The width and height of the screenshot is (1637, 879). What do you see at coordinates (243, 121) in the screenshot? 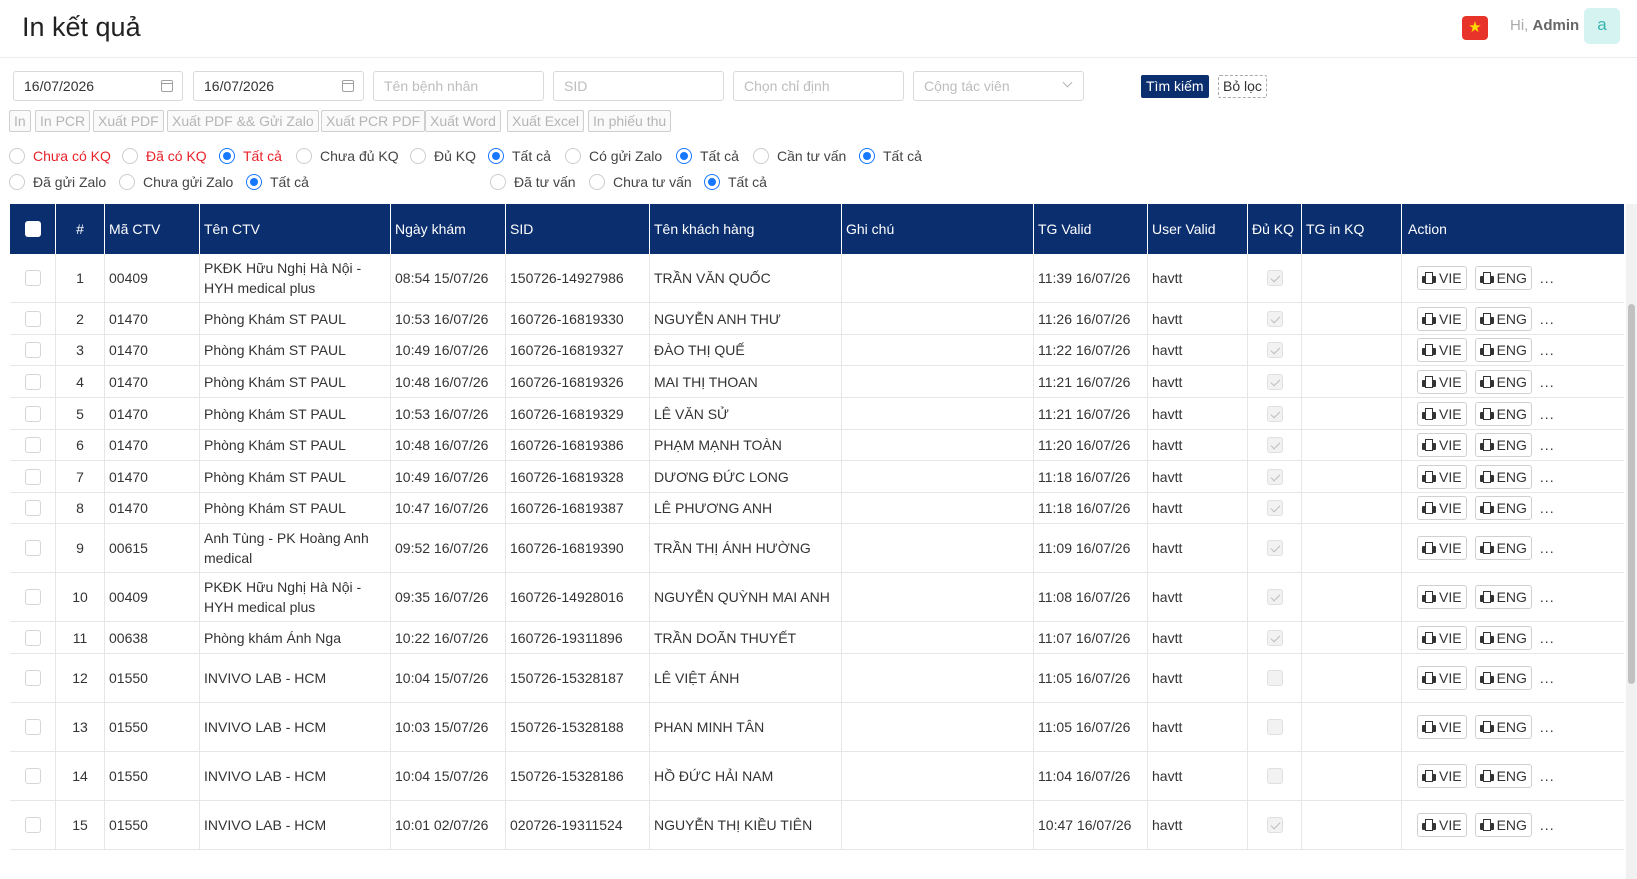
I see `export-pdf-zalo-button: Xuất PDF && Gửi Zalo` at bounding box center [243, 121].